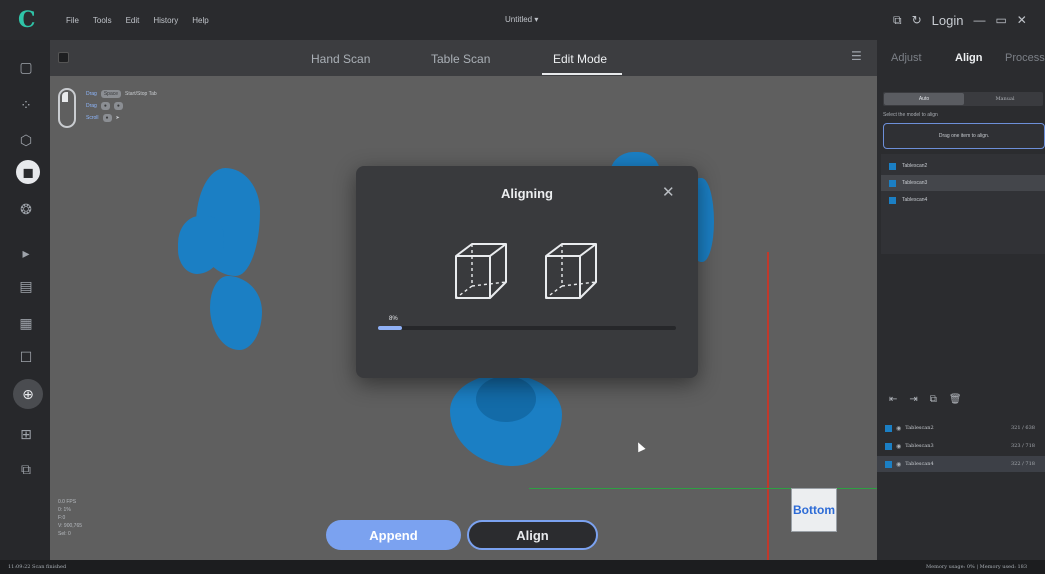 The image size is (1045, 574). I want to click on aligning-dialog: Aligning ✕ 8%, so click(527, 272).